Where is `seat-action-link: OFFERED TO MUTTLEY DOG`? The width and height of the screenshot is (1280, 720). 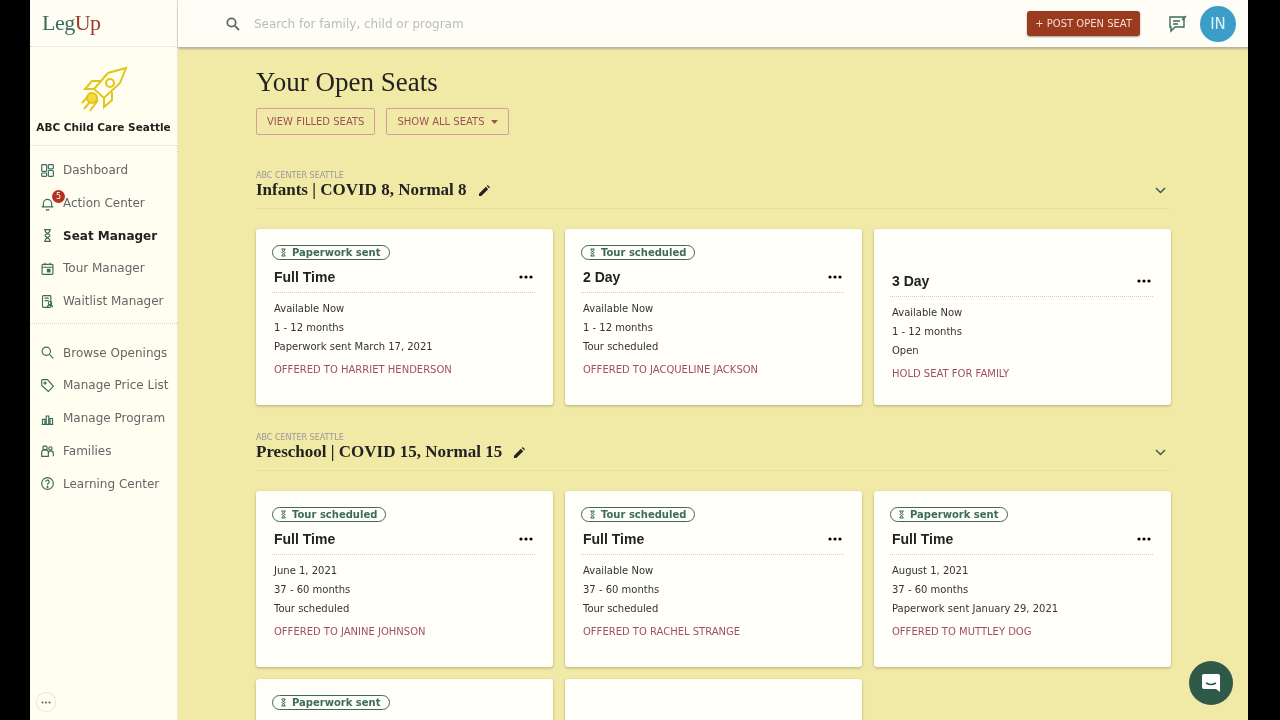
seat-action-link: OFFERED TO MUTTLEY DOG is located at coordinates (1021, 631).